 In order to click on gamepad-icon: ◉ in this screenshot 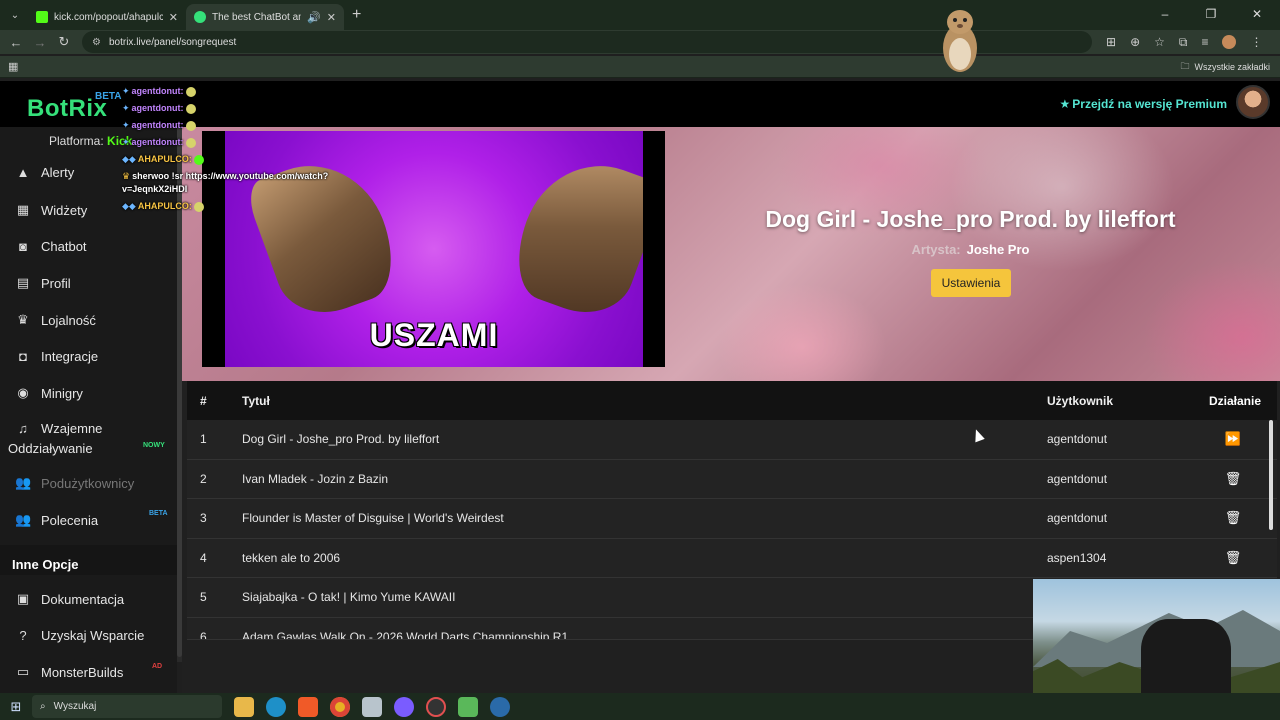, I will do `click(23, 392)`.